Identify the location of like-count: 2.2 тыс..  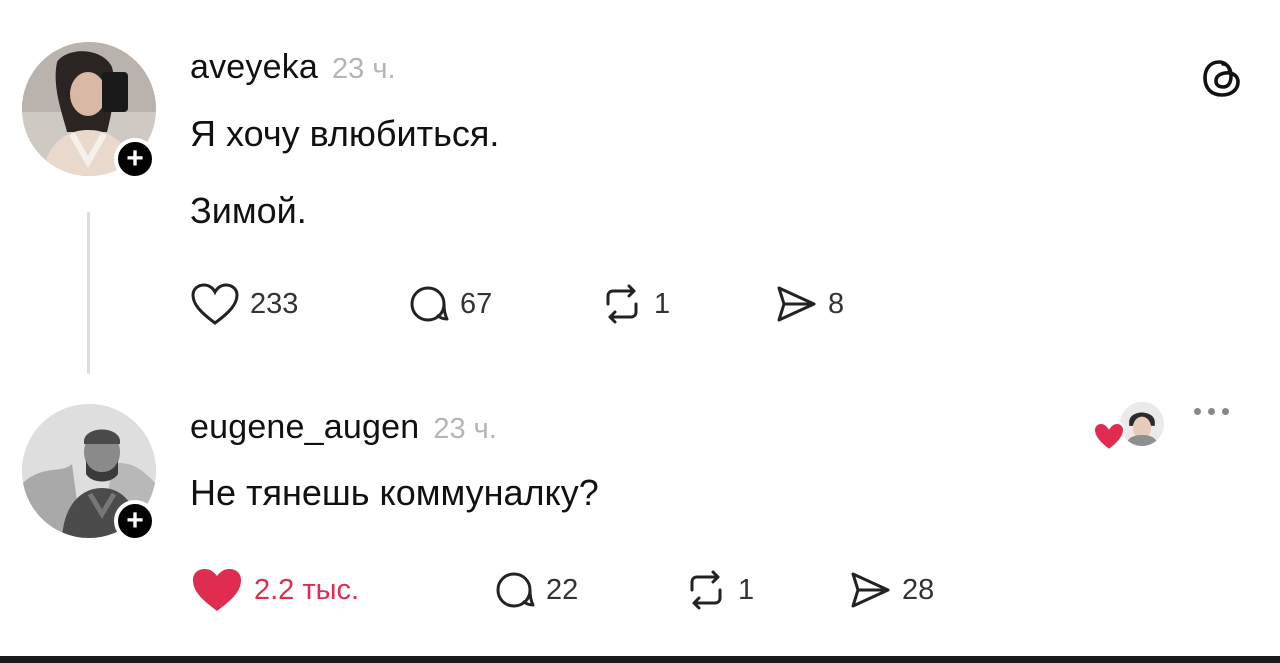
(307, 589).